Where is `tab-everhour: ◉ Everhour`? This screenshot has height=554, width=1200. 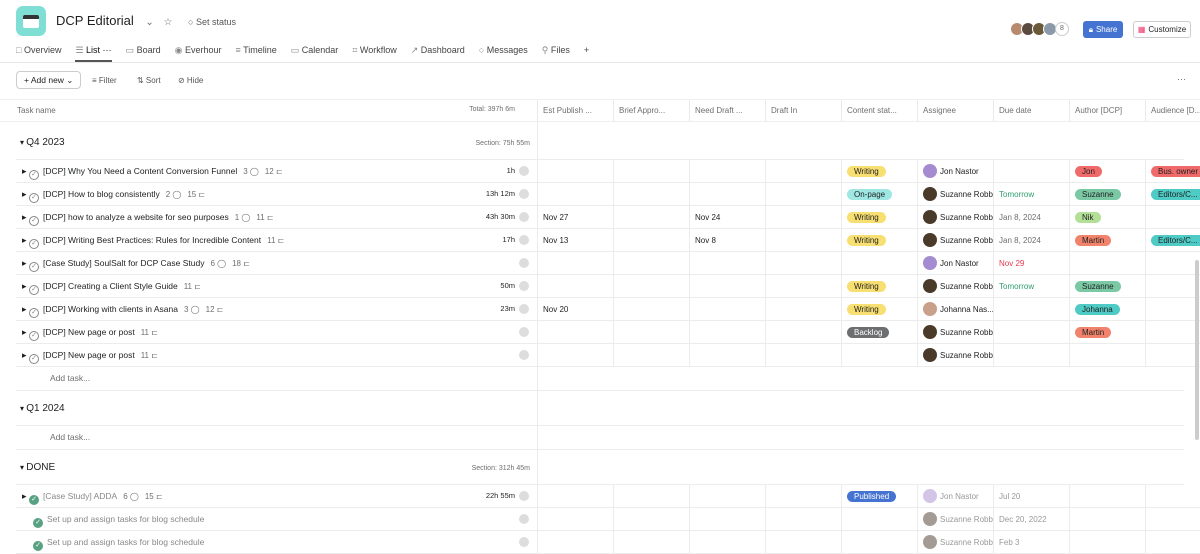 tab-everhour: ◉ Everhour is located at coordinates (198, 53).